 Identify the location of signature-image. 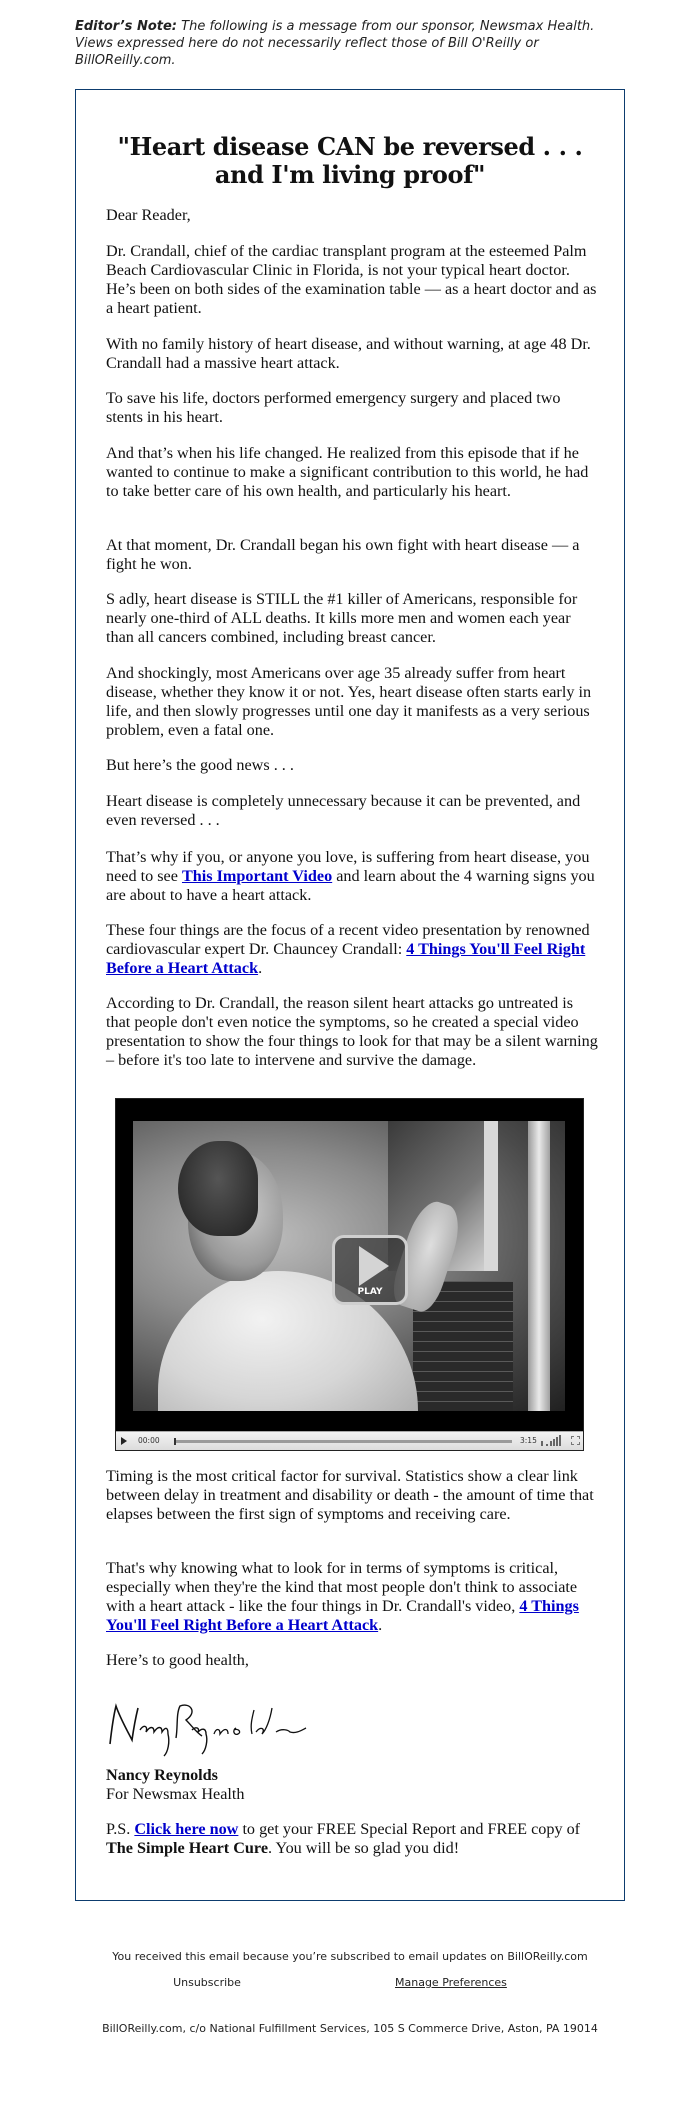
(208, 1730).